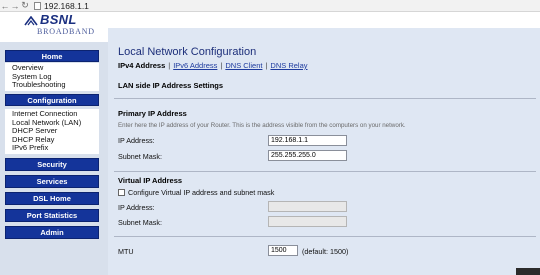  What do you see at coordinates (52, 232) in the screenshot?
I see `sidebar-button-admin: Admin` at bounding box center [52, 232].